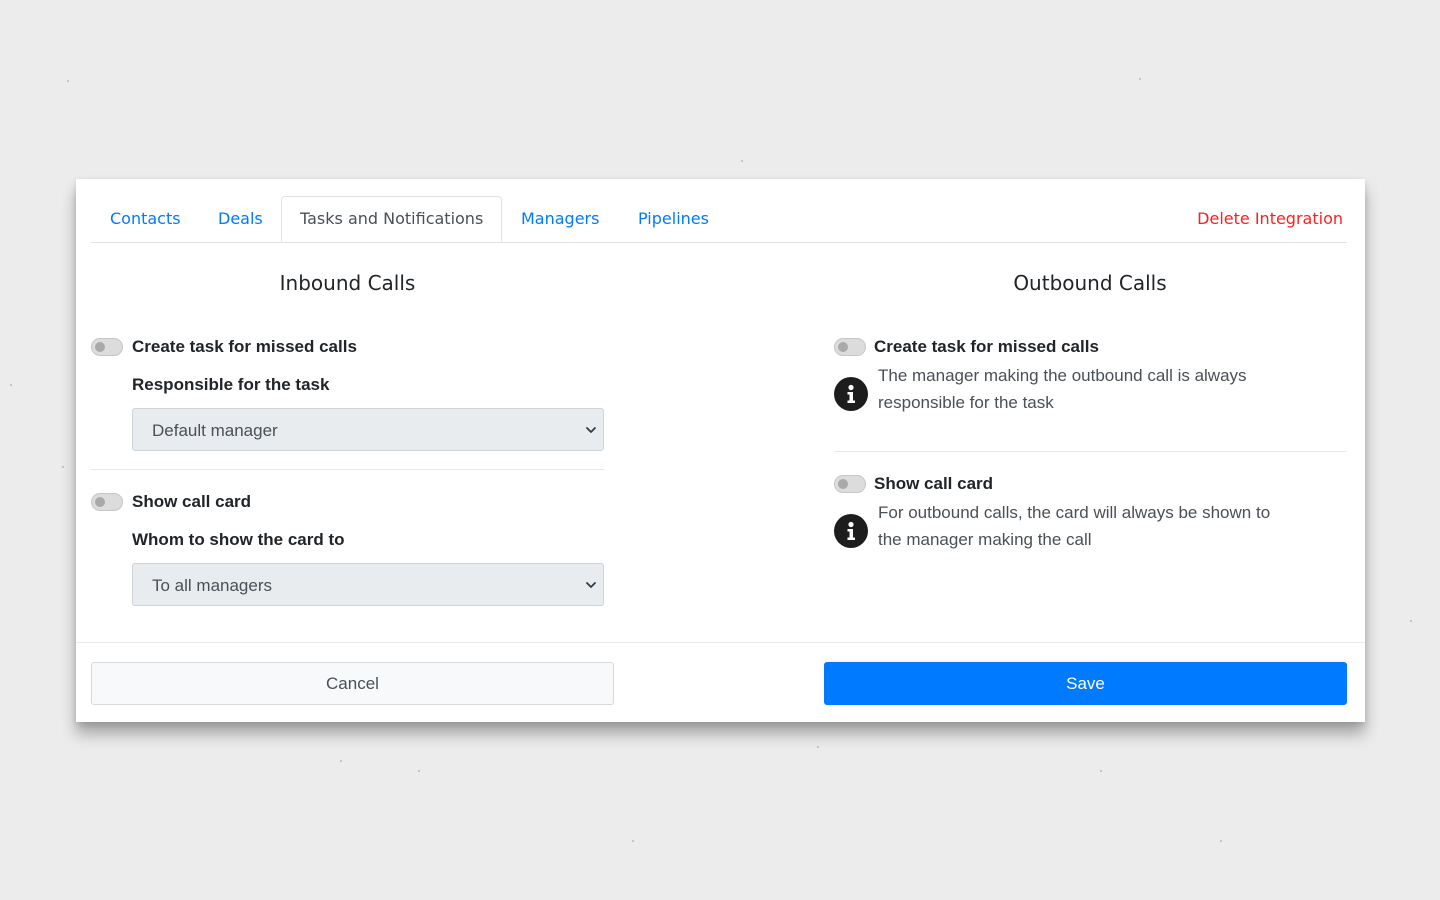 This screenshot has width=1440, height=900. What do you see at coordinates (368, 584) in the screenshot?
I see `card-recipients-select: To all managers` at bounding box center [368, 584].